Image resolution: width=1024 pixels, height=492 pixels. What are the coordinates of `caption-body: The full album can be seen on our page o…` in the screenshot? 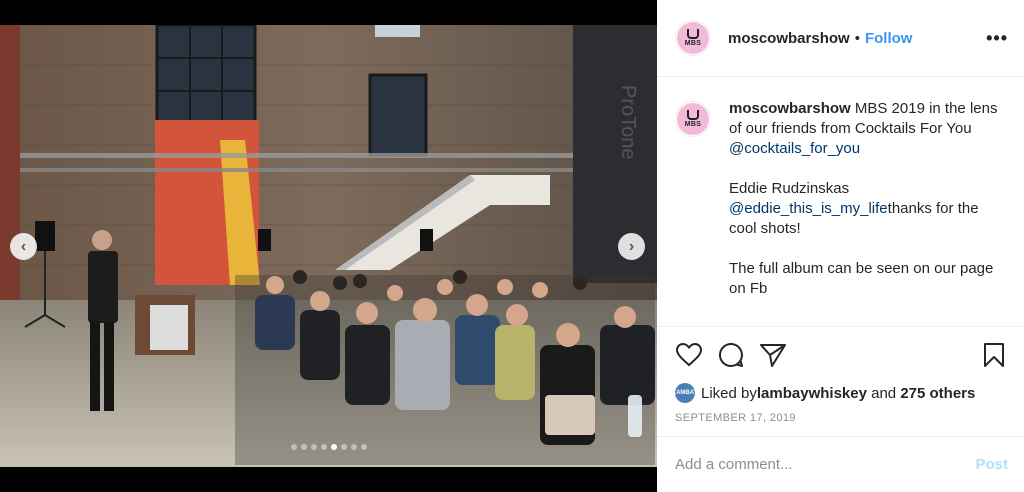 It's located at (861, 278).